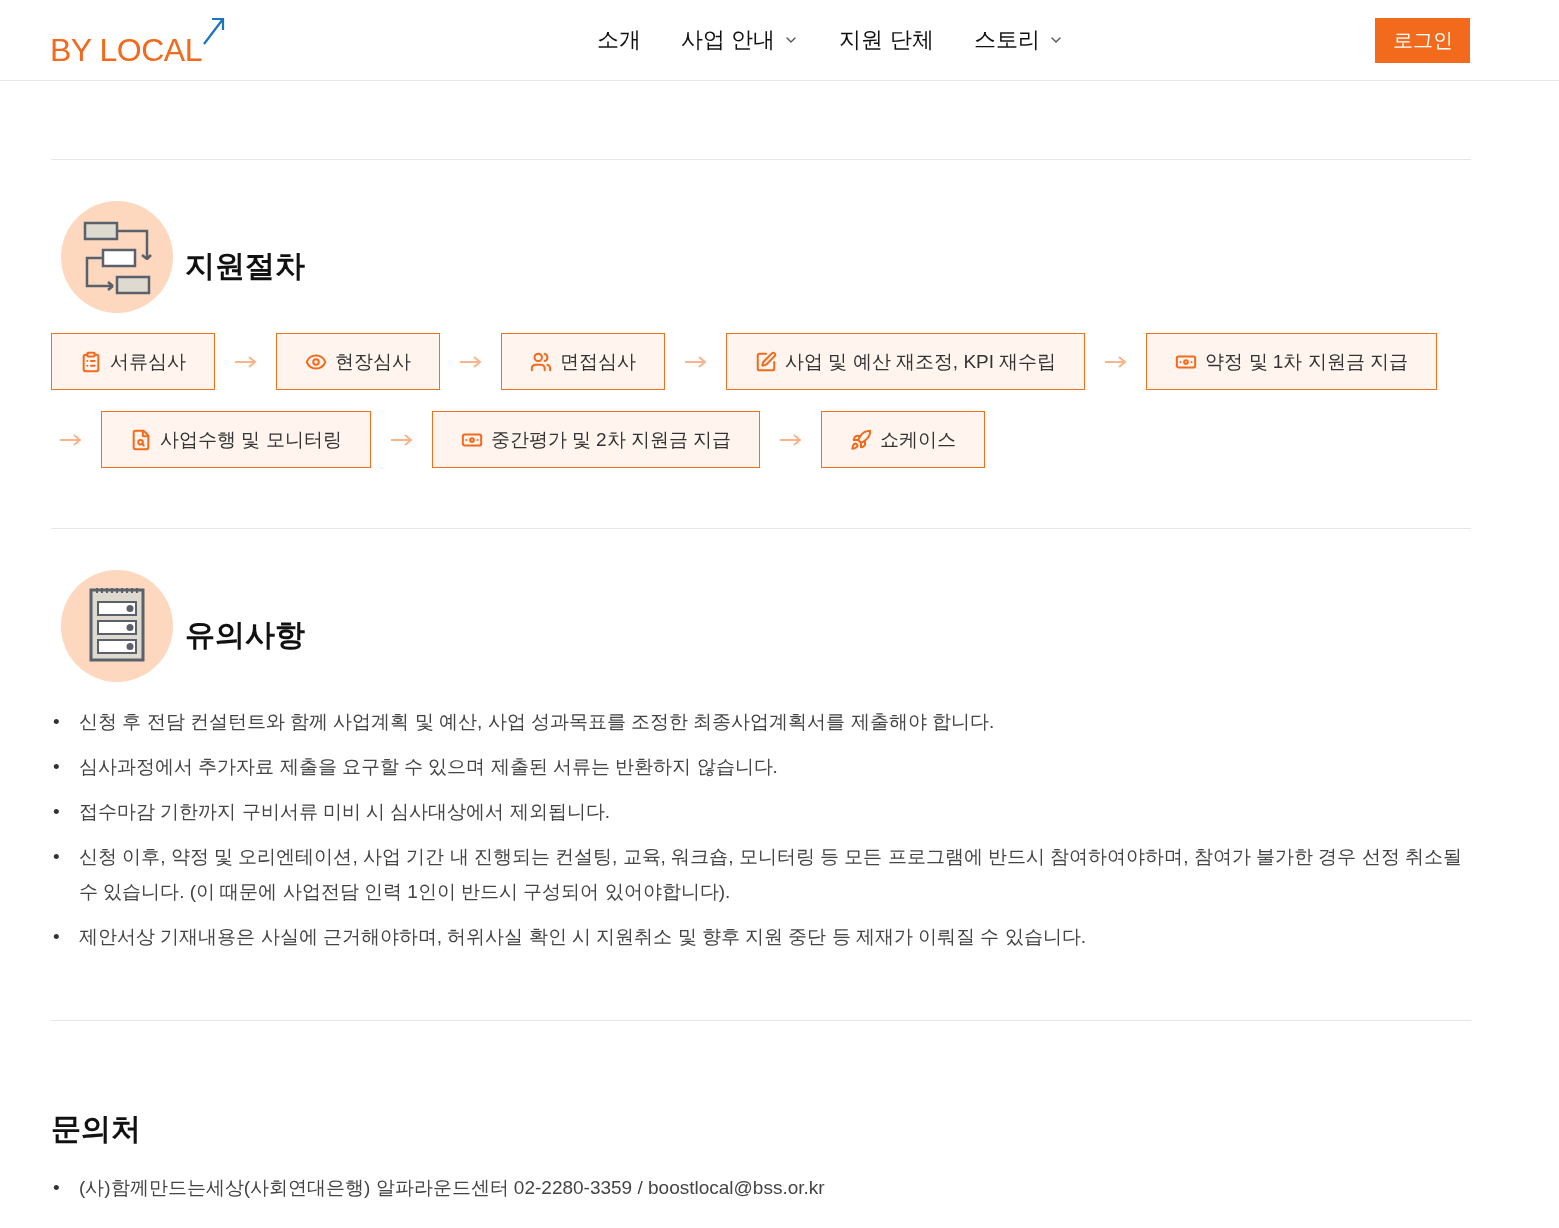 This screenshot has height=1228, width=1559. I want to click on notice-item: 접수마감 기한까지 구비서류 미비 시 심사대상에서 제외됩니다., so click(345, 812).